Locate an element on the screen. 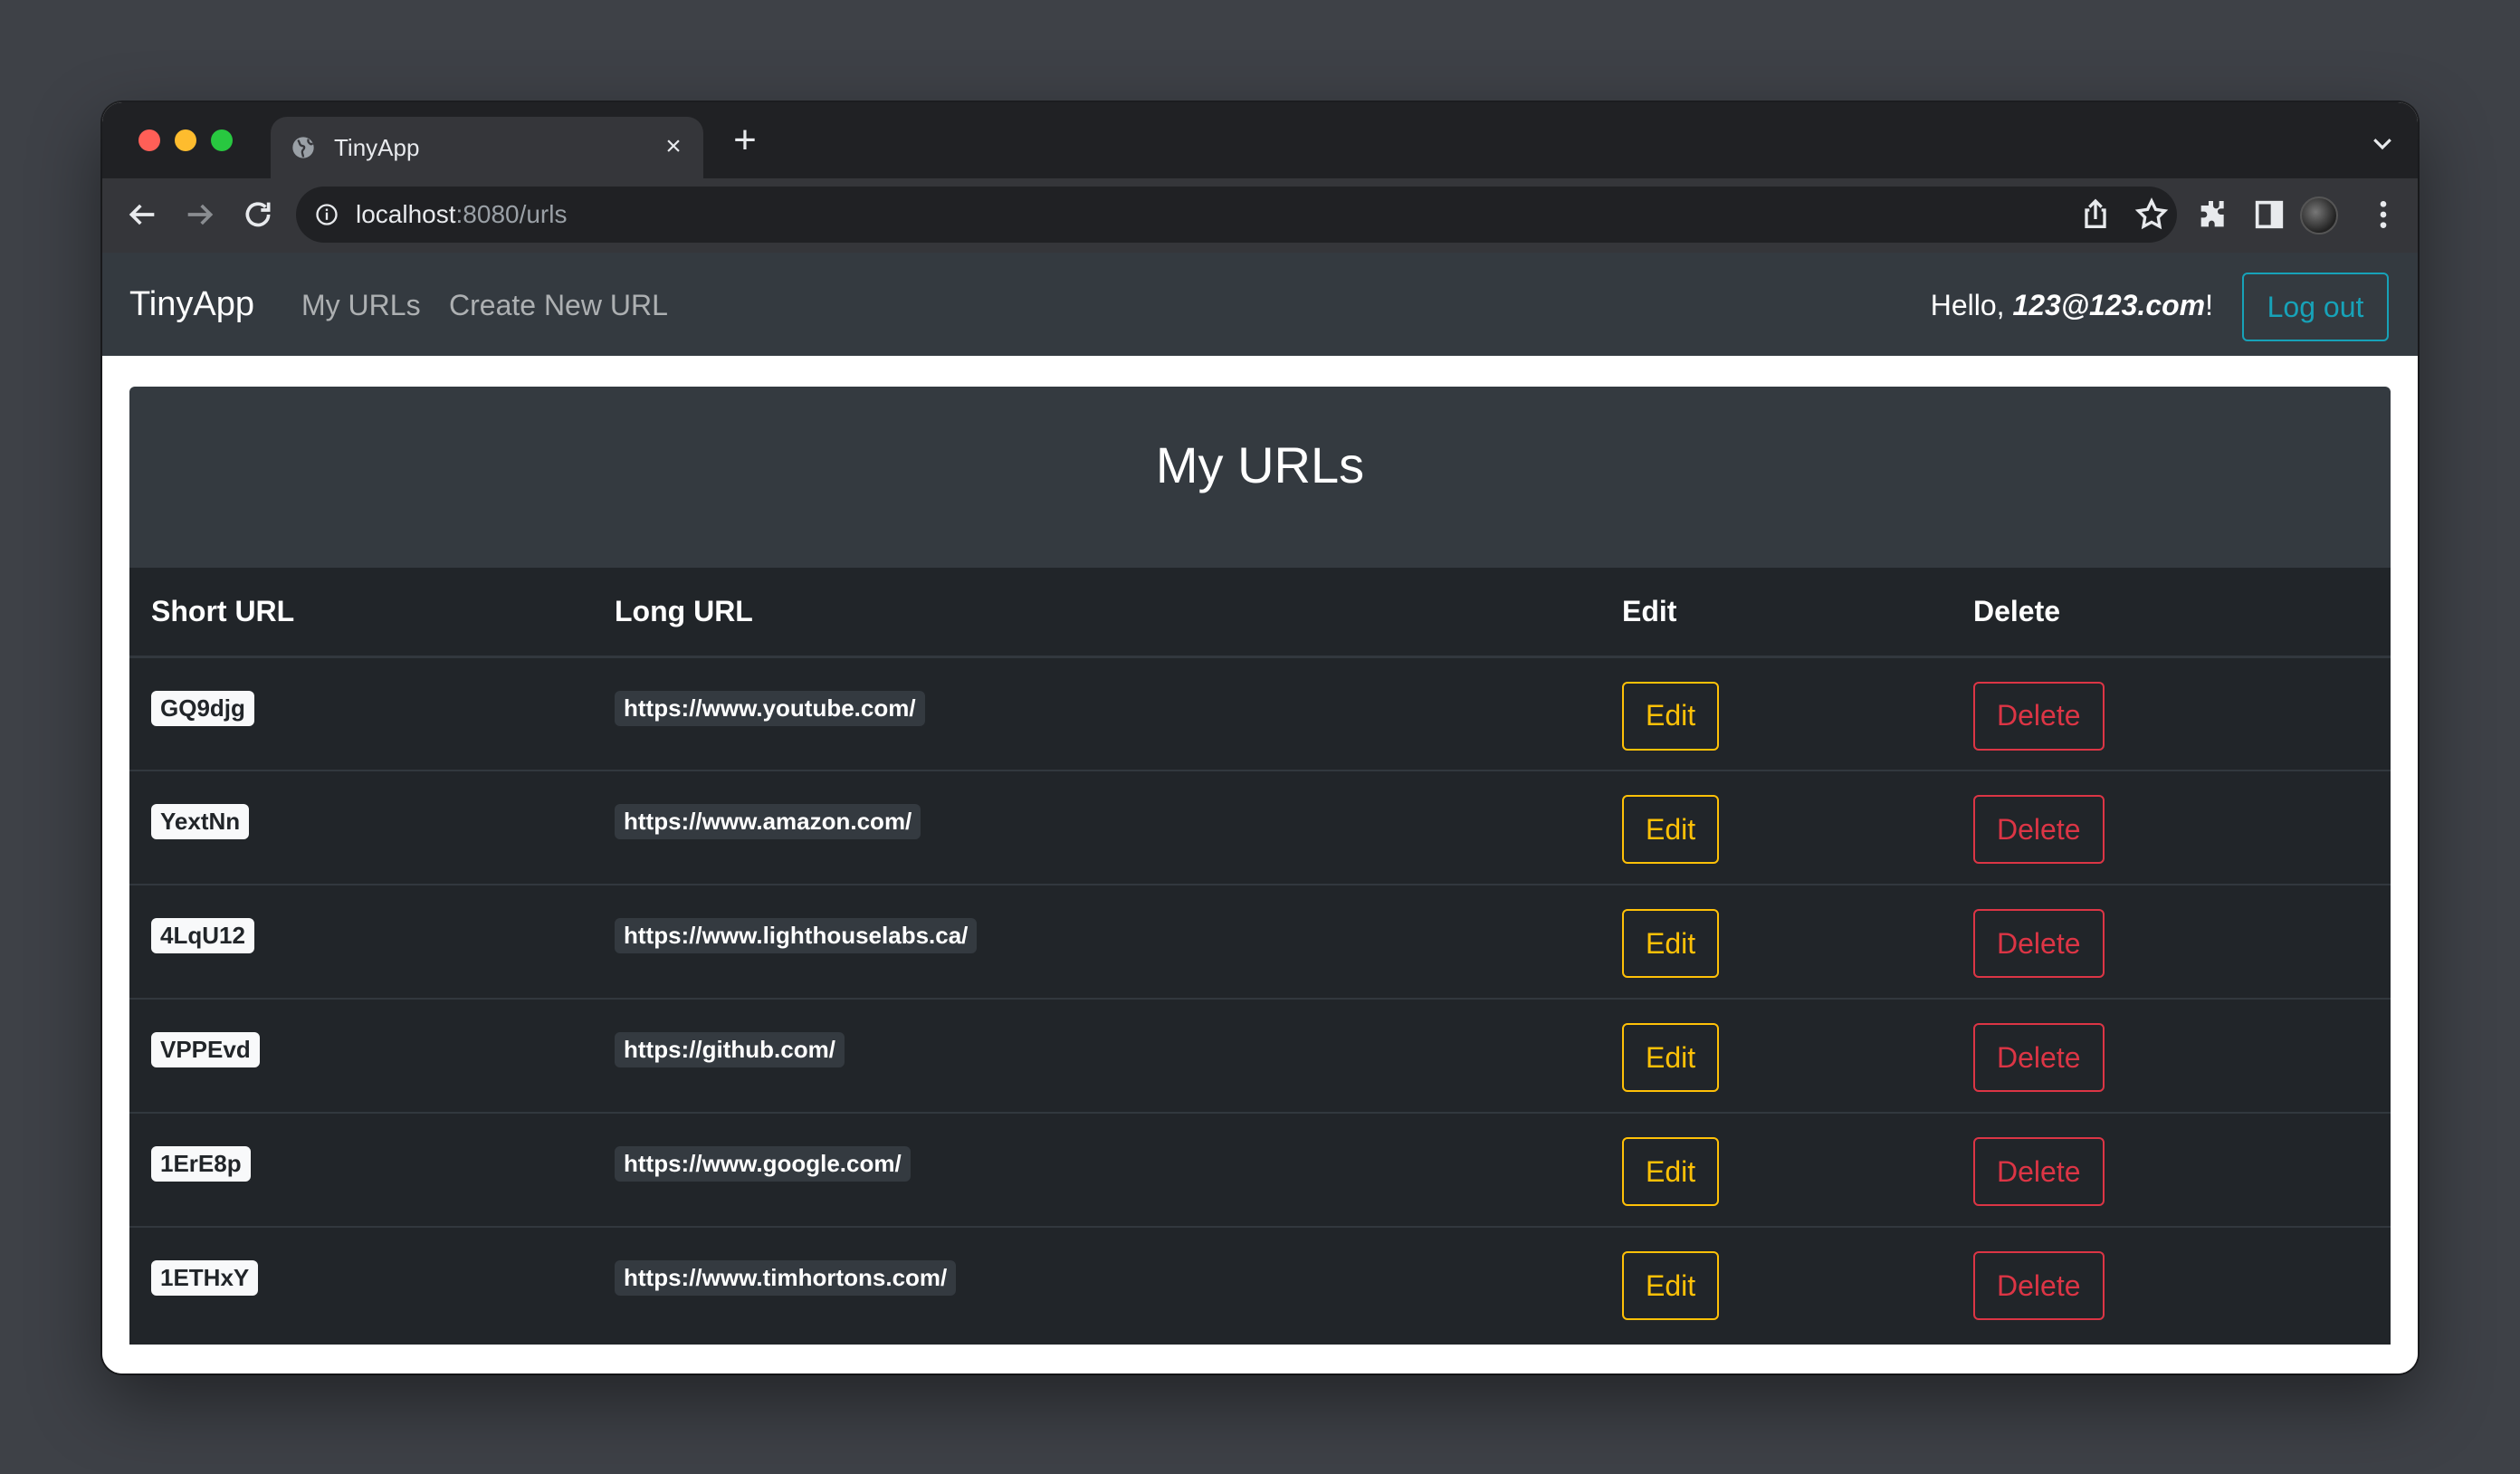  tab-title: TinyApp is located at coordinates (377, 147).